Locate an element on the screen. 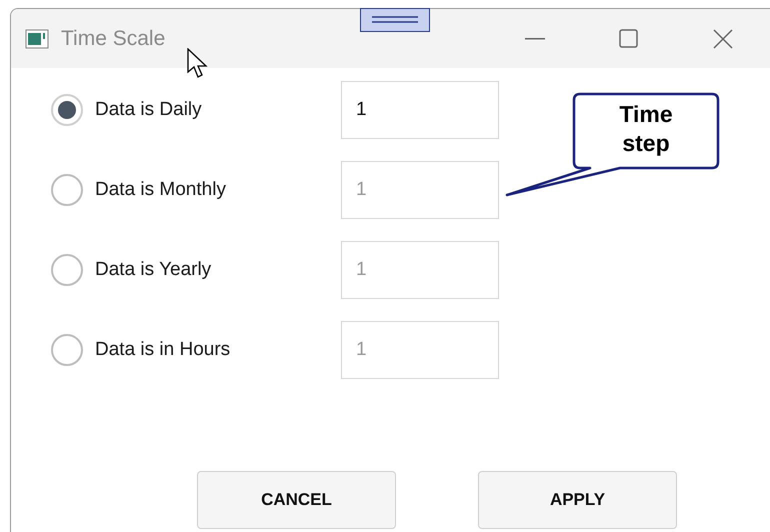 Image resolution: width=770 pixels, height=532 pixels. window-title: Time Scale is located at coordinates (113, 38).